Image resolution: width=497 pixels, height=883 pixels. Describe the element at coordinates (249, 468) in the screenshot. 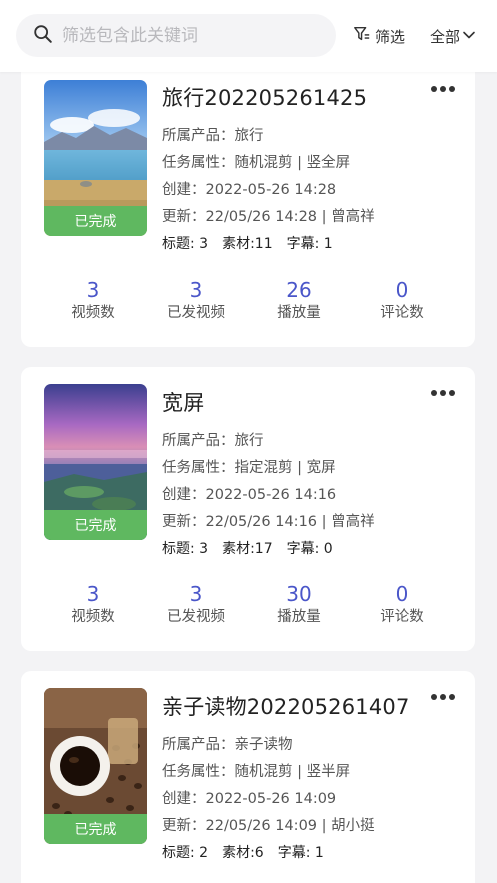

I see `attribute-line: 任务属性：指定混剪 | 宽屏` at that location.